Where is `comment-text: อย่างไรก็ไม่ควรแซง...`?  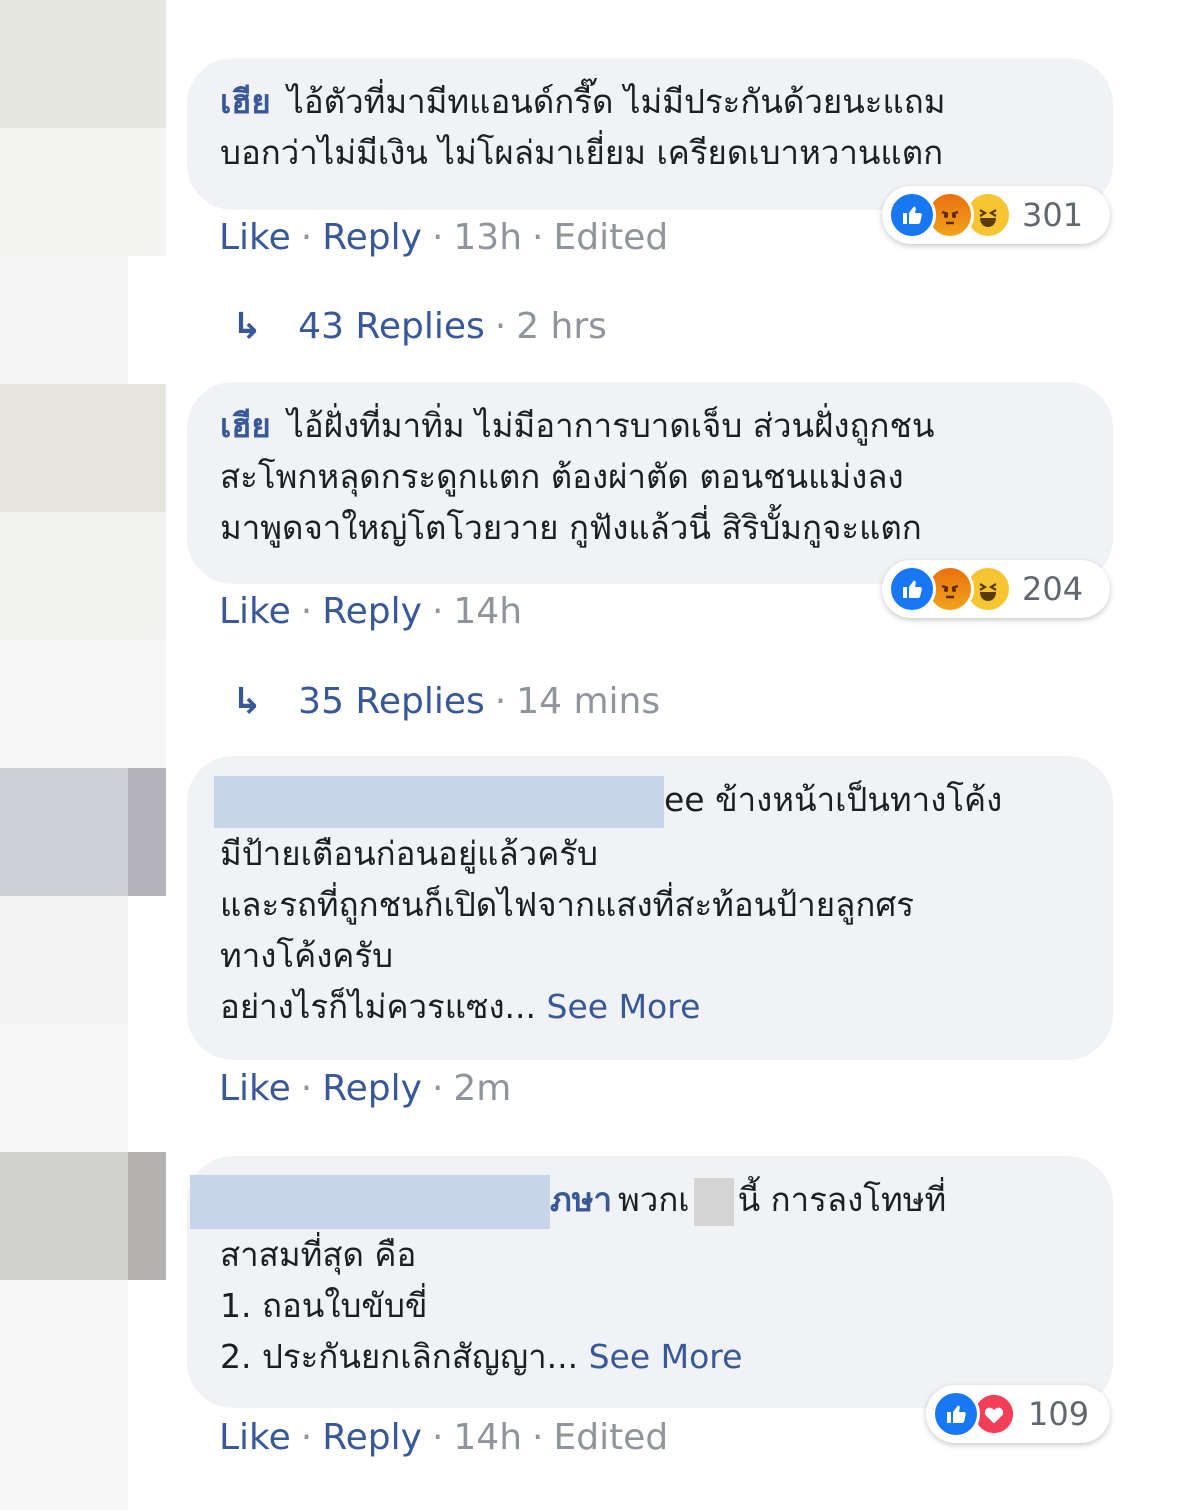 comment-text: อย่างไรก็ไม่ควรแซง... is located at coordinates (378, 1006).